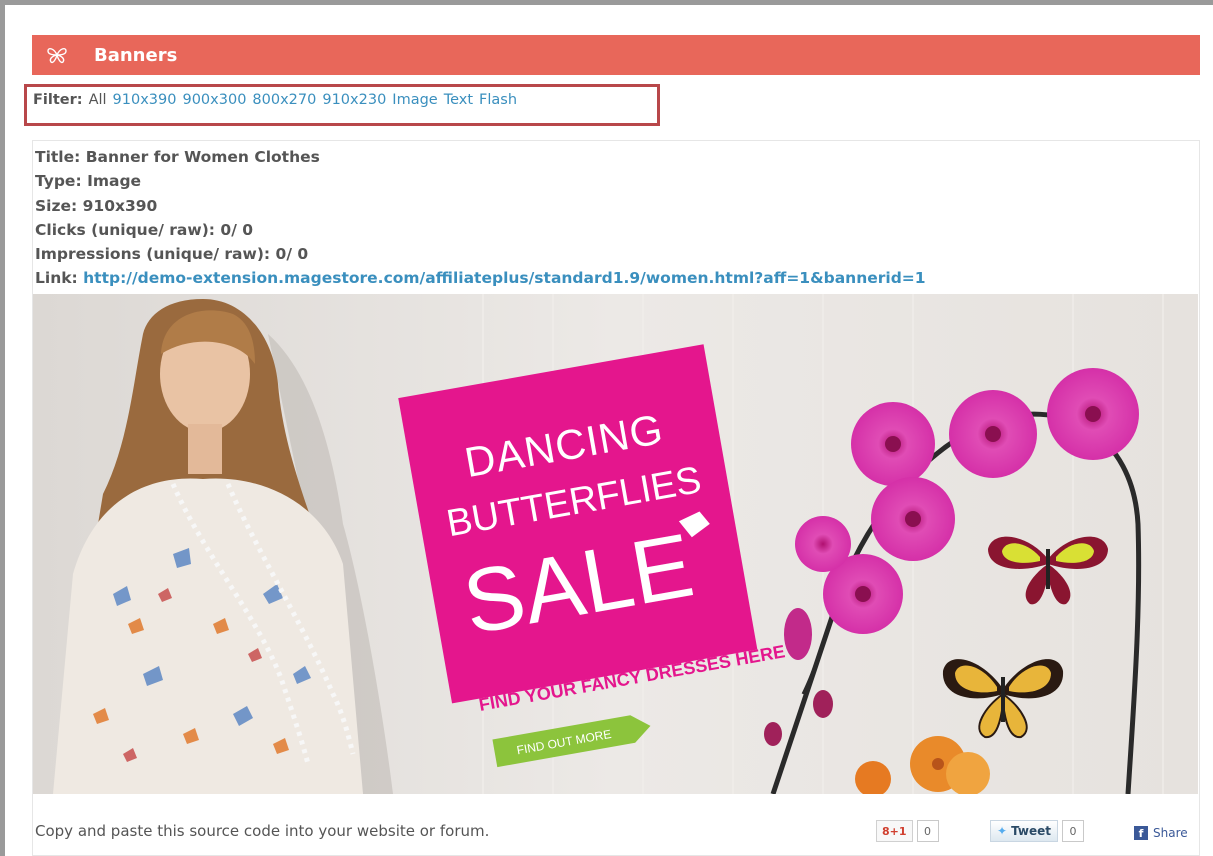 The height and width of the screenshot is (856, 1213). Describe the element at coordinates (480, 230) in the screenshot. I see `banner-clicks-row: Clicks (unique/ raw): 0/ 0` at that location.